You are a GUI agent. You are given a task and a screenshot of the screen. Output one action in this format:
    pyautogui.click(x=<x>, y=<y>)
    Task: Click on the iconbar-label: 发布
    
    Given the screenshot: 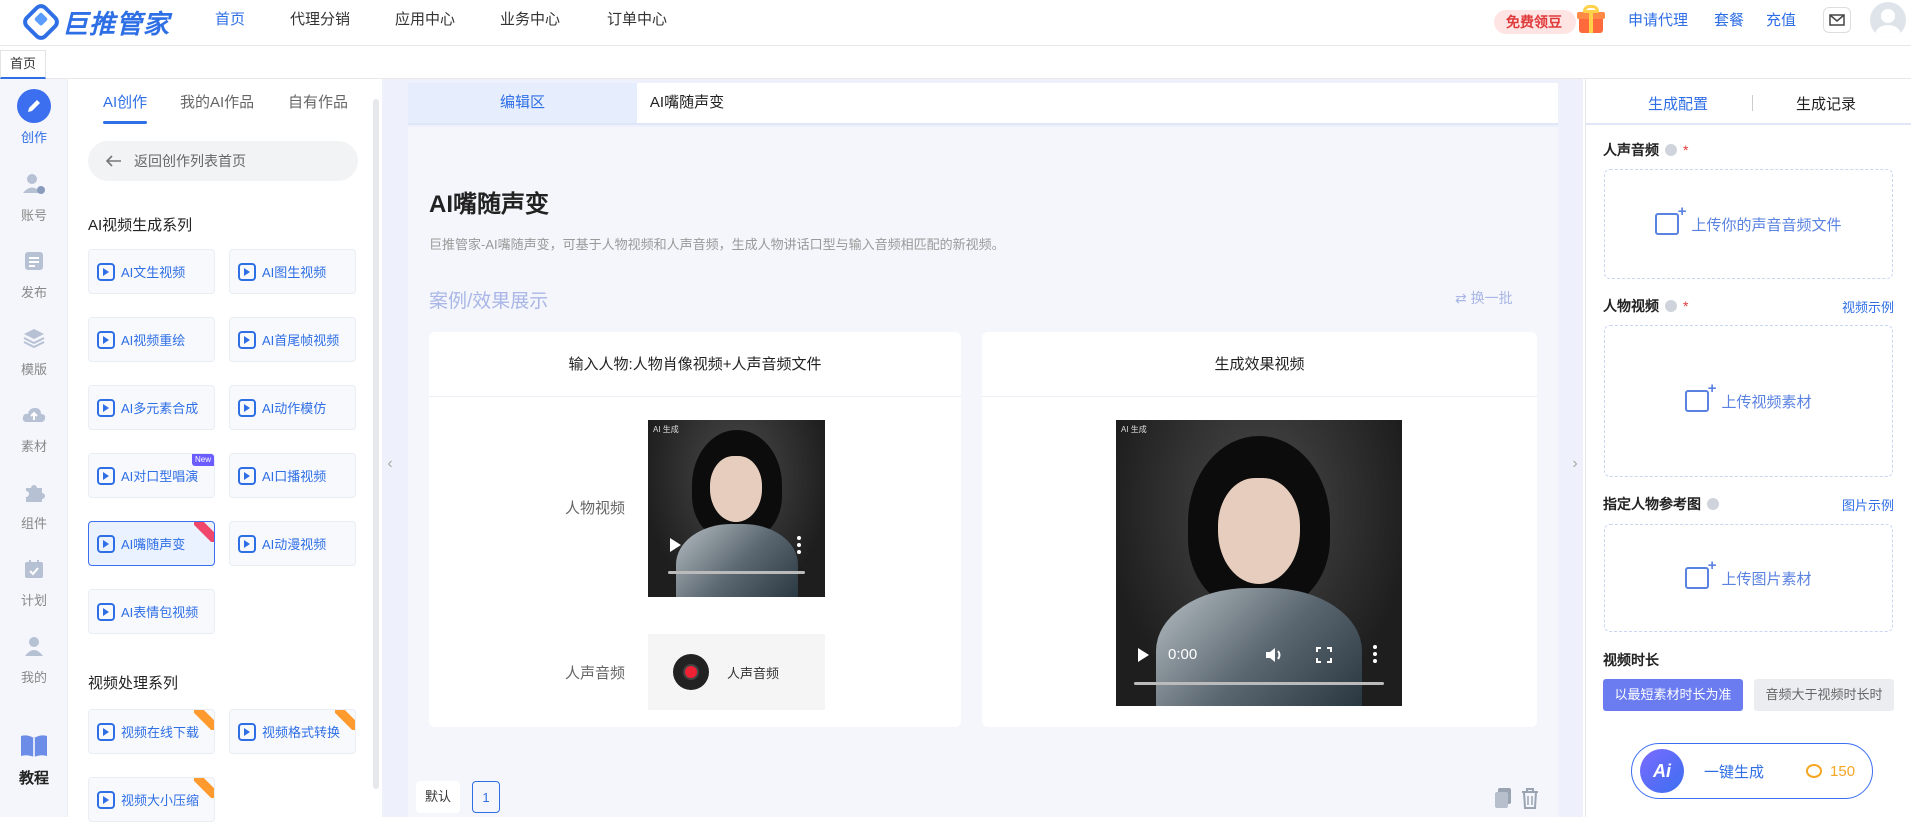 What is the action you would take?
    pyautogui.click(x=33, y=292)
    